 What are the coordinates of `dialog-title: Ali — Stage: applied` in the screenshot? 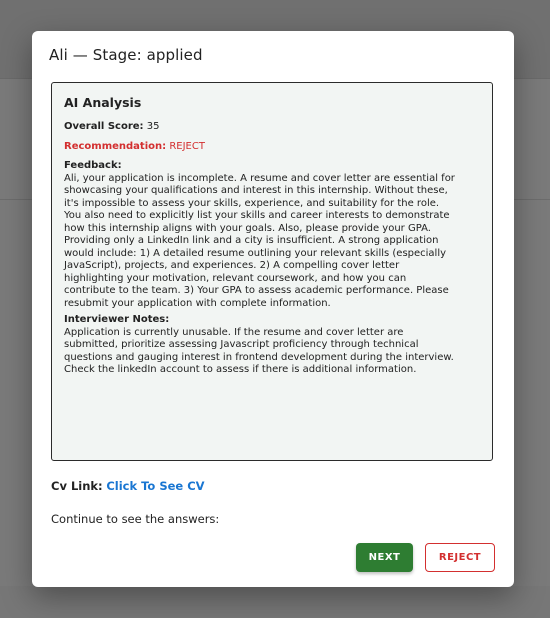 It's located at (126, 55).